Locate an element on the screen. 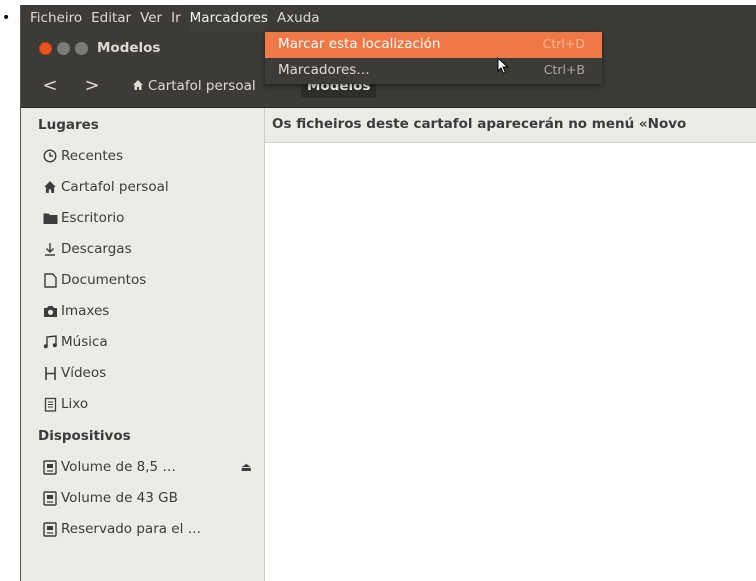 Image resolution: width=756 pixels, height=581 pixels. film-icon is located at coordinates (50, 373).